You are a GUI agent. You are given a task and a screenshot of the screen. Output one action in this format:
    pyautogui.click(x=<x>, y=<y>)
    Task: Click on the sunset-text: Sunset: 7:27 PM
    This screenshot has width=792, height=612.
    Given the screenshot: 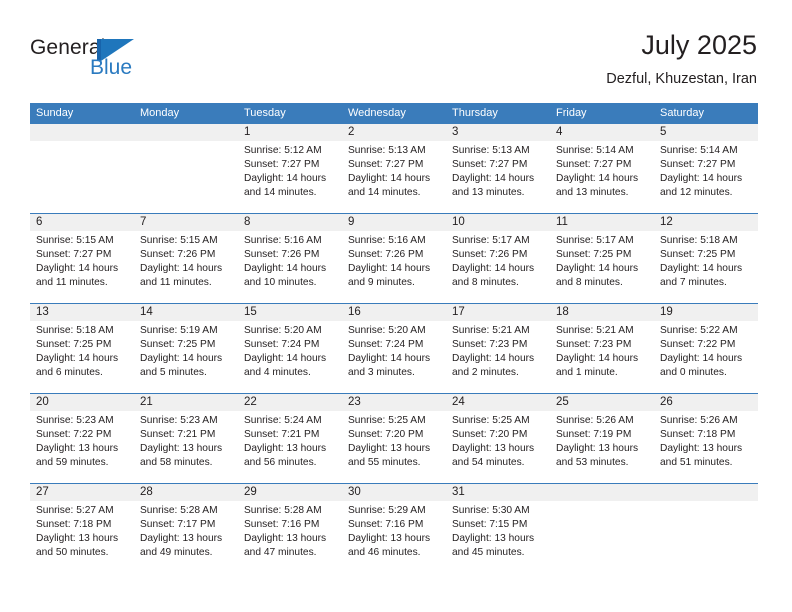 What is the action you would take?
    pyautogui.click(x=386, y=165)
    